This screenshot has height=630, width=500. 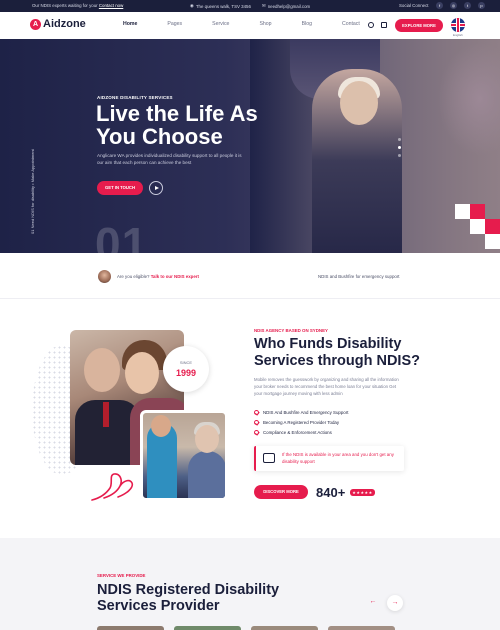 I want to click on social-icons: f ◎ t p, so click(x=460, y=5).